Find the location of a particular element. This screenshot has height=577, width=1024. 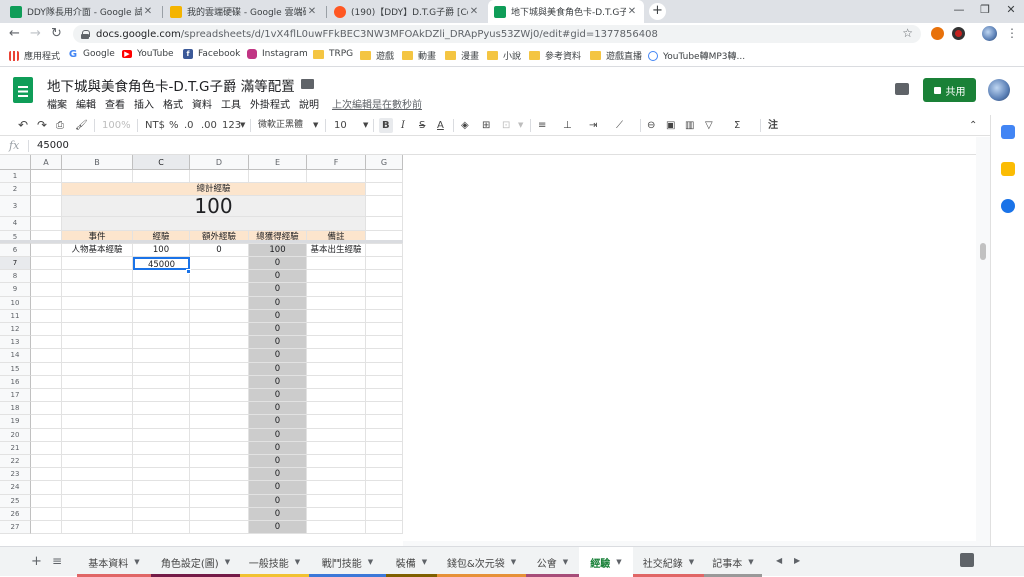

explore-icon is located at coordinates (967, 560).